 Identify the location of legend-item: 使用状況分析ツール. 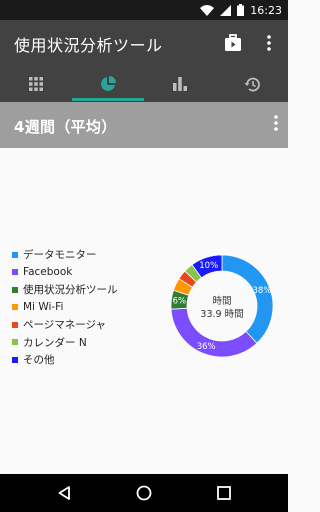
(65, 290).